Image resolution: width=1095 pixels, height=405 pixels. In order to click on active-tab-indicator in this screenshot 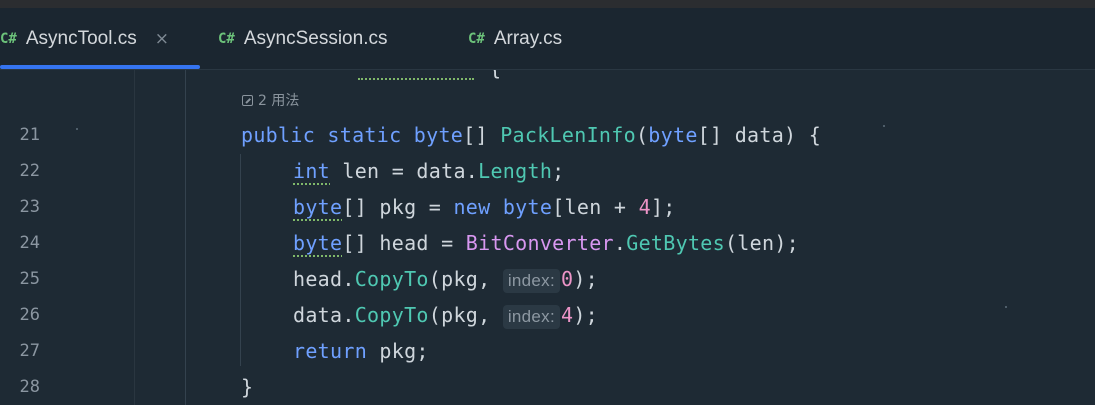, I will do `click(100, 67)`.